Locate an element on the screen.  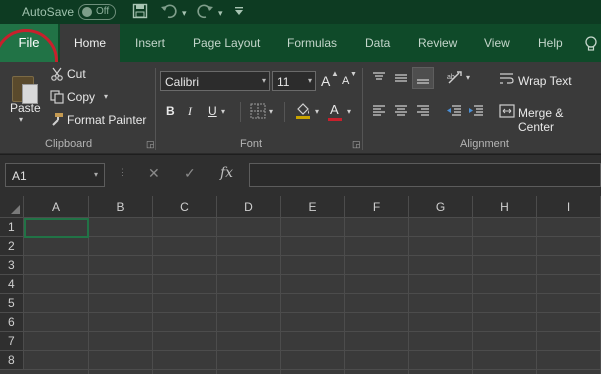
redo-icon is located at coordinates (205, 12).